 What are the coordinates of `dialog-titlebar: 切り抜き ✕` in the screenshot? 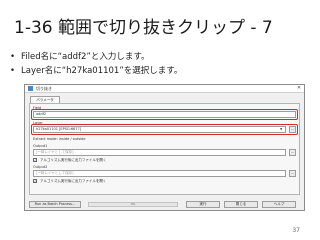 It's located at (164, 89).